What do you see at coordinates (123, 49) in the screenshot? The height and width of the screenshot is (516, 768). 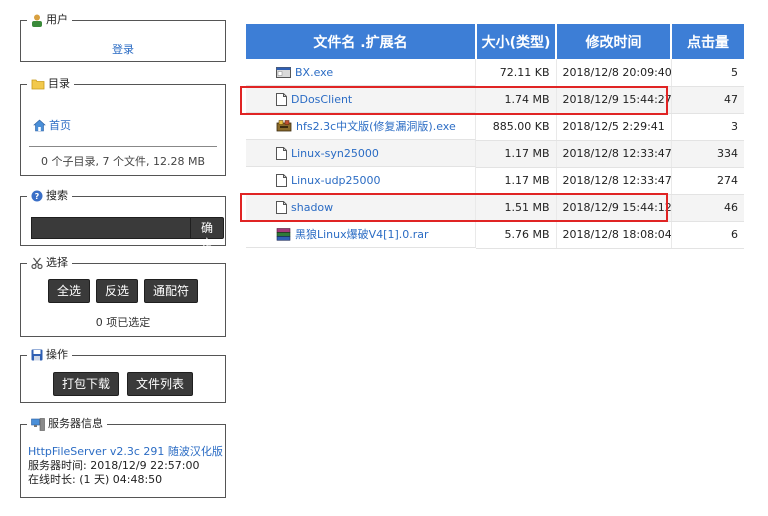 I see `login-link: 登录` at bounding box center [123, 49].